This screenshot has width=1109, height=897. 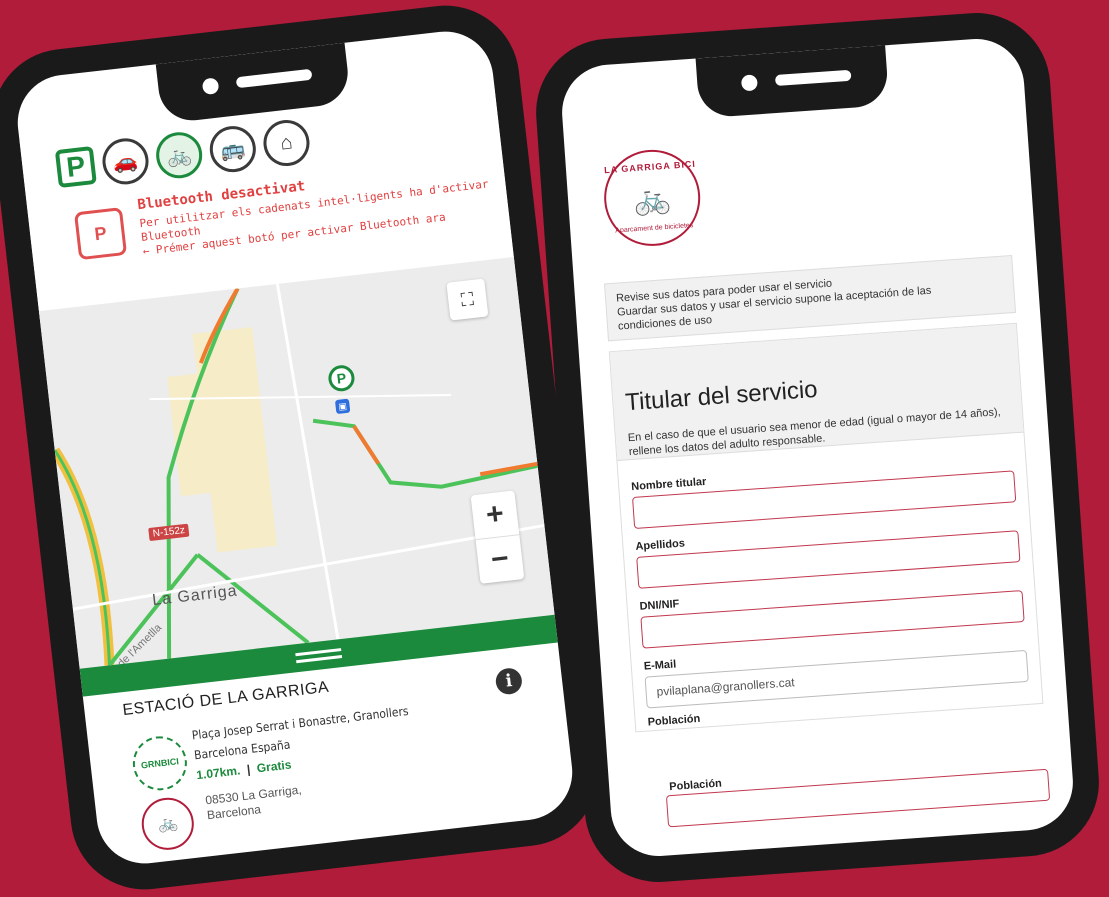 I want to click on car-mode-button: 🚗, so click(x=125, y=161).